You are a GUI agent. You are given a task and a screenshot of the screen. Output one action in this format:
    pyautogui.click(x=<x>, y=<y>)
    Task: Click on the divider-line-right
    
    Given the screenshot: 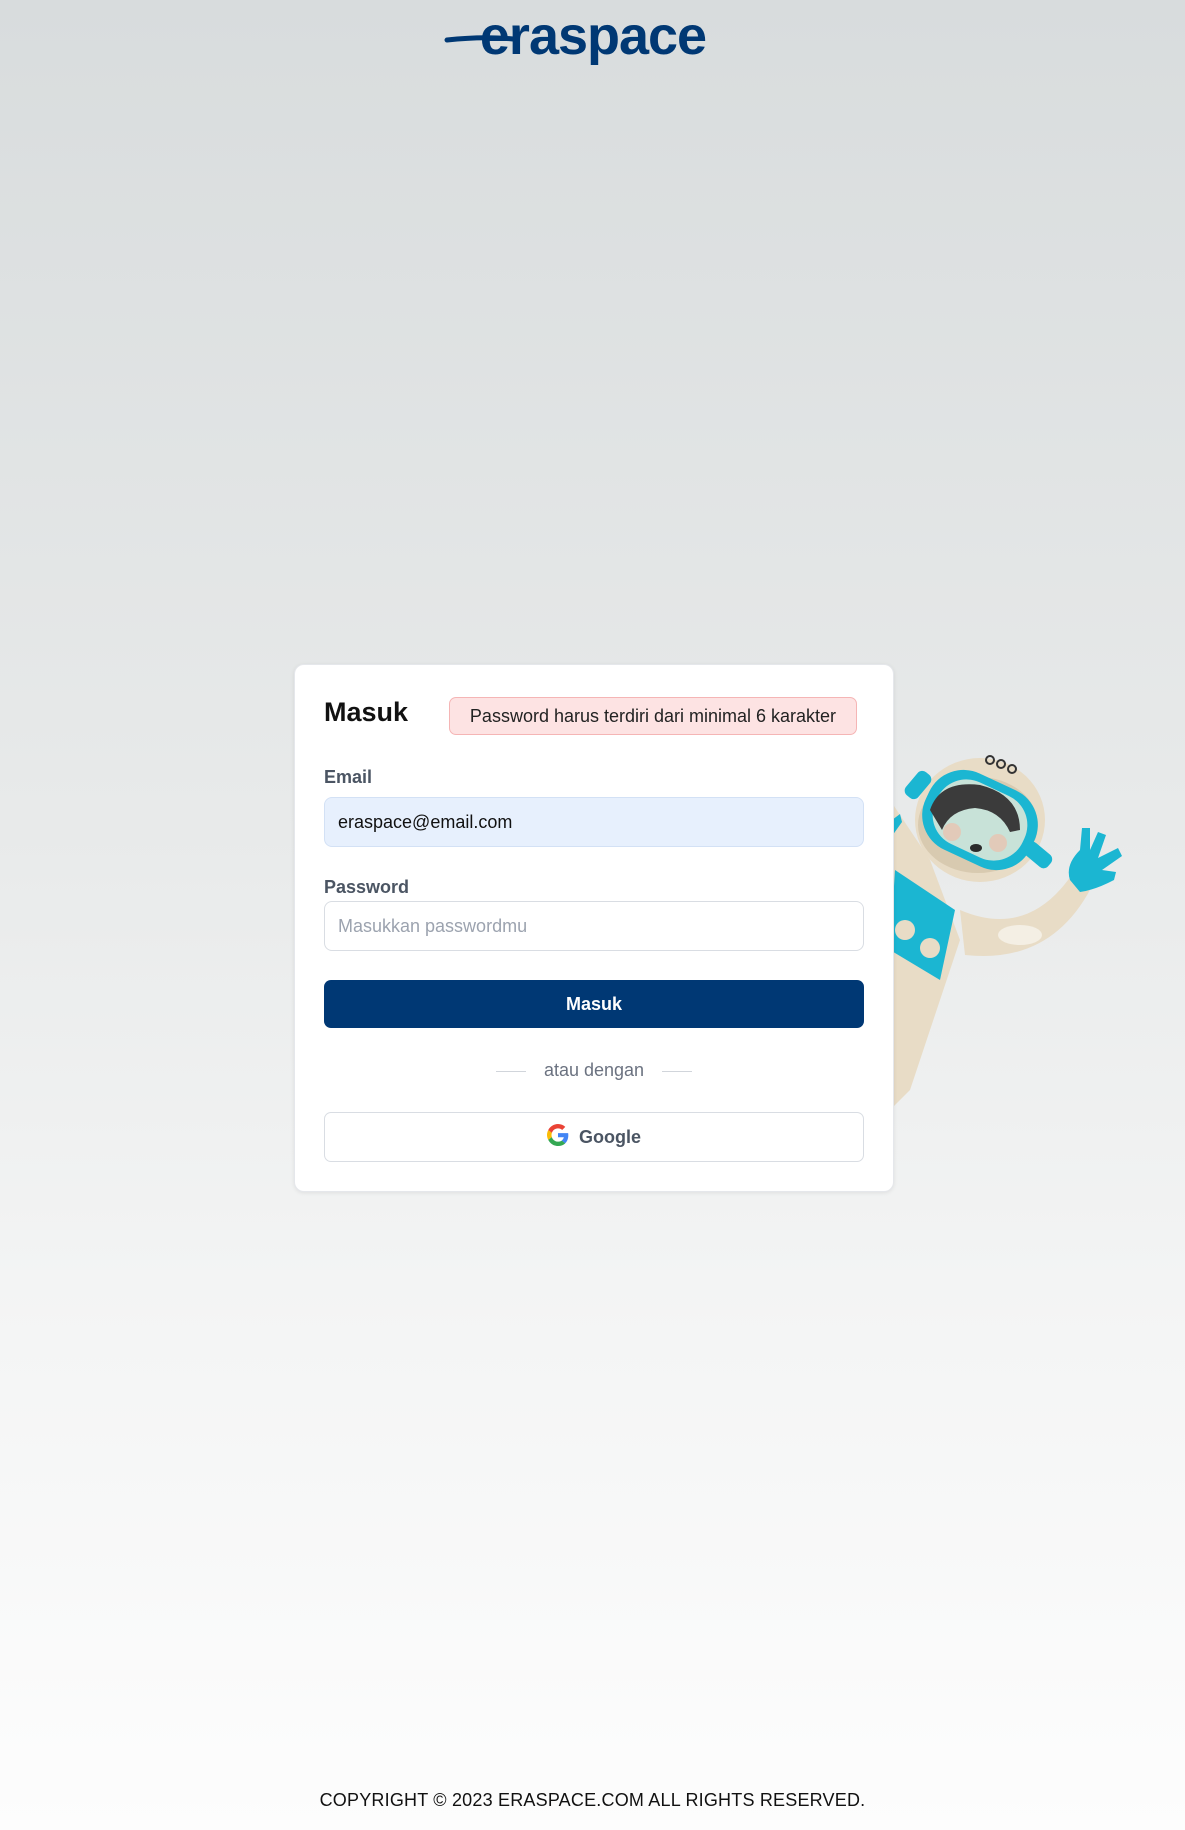 What is the action you would take?
    pyautogui.click(x=677, y=1071)
    